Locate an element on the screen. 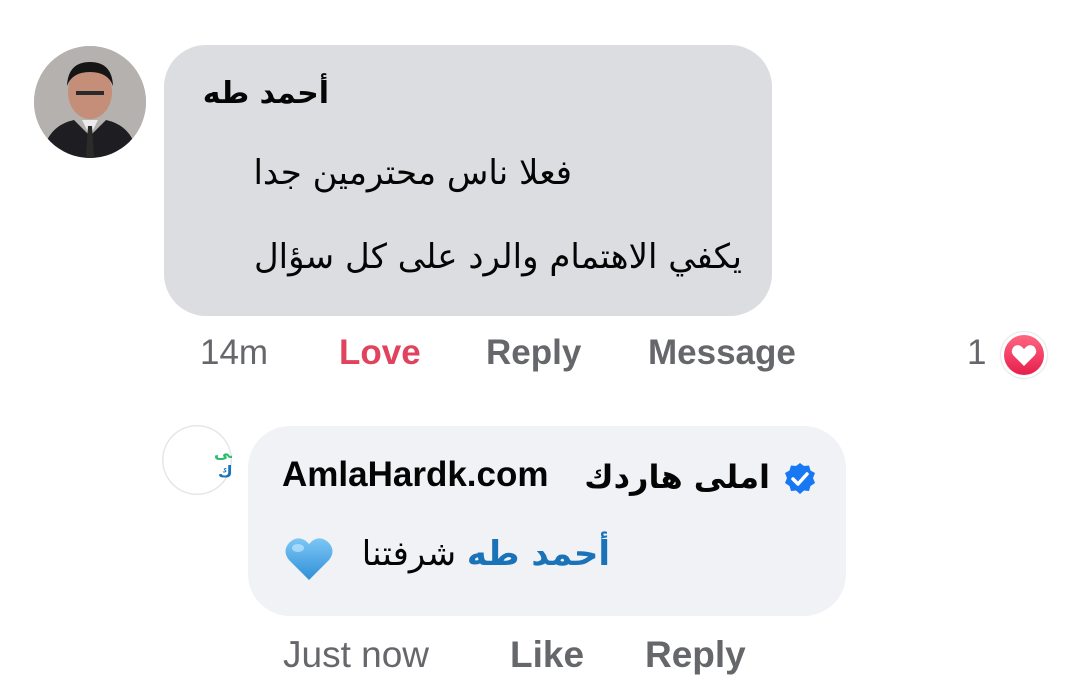 Image resolution: width=1080 pixels, height=694 pixels. message-button: Message is located at coordinates (722, 353).